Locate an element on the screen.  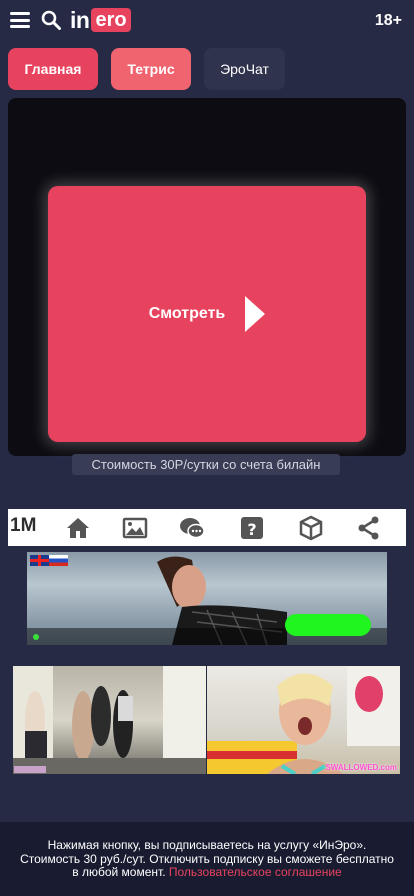
ad-brand-label: 1M is located at coordinates (23, 526).